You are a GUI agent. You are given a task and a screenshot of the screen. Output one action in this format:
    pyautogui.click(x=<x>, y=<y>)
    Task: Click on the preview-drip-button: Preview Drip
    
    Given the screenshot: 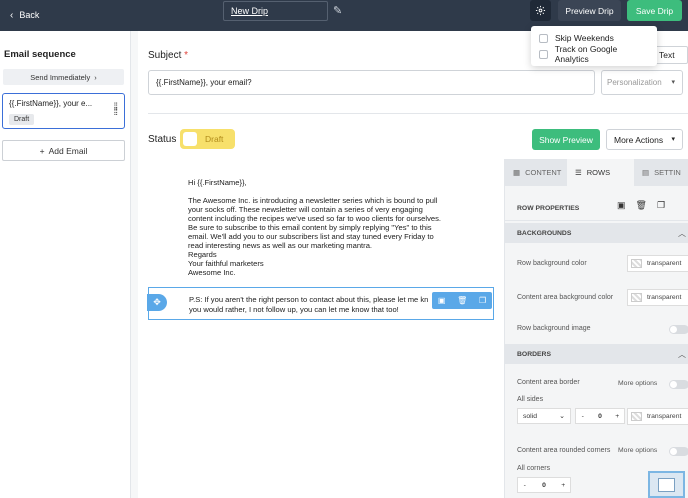 What is the action you would take?
    pyautogui.click(x=589, y=10)
    